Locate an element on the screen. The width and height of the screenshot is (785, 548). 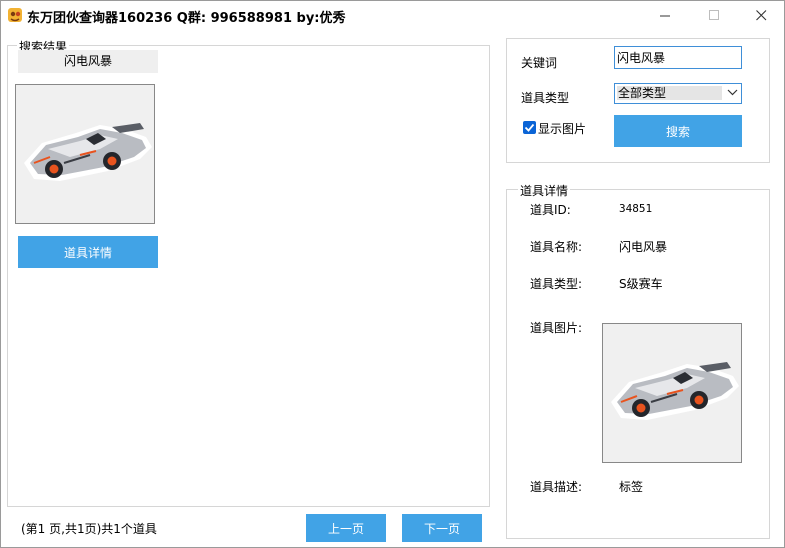
item-detail-button: 道具详情 is located at coordinates (88, 252).